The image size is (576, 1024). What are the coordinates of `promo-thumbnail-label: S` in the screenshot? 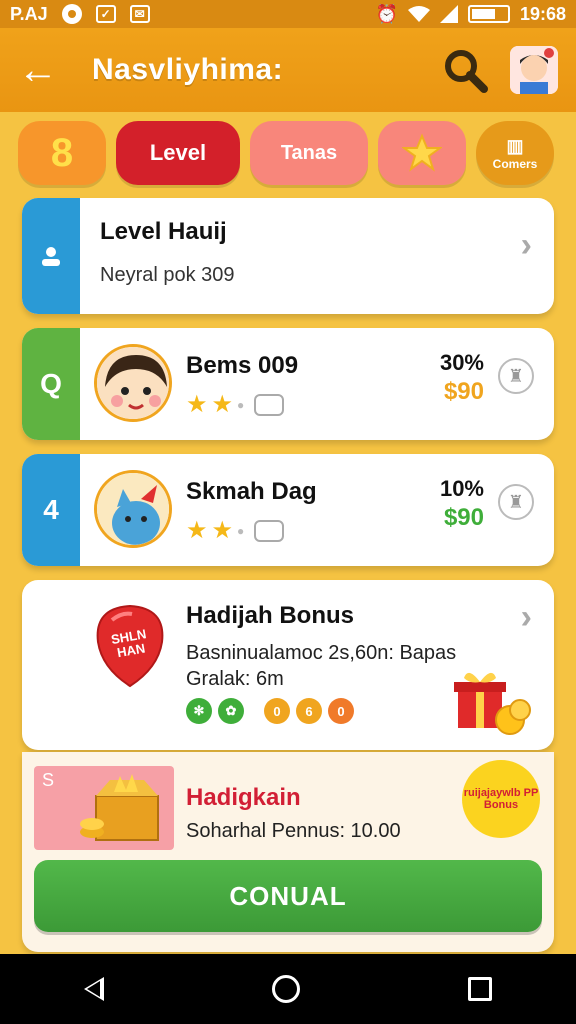 It's located at (48, 780).